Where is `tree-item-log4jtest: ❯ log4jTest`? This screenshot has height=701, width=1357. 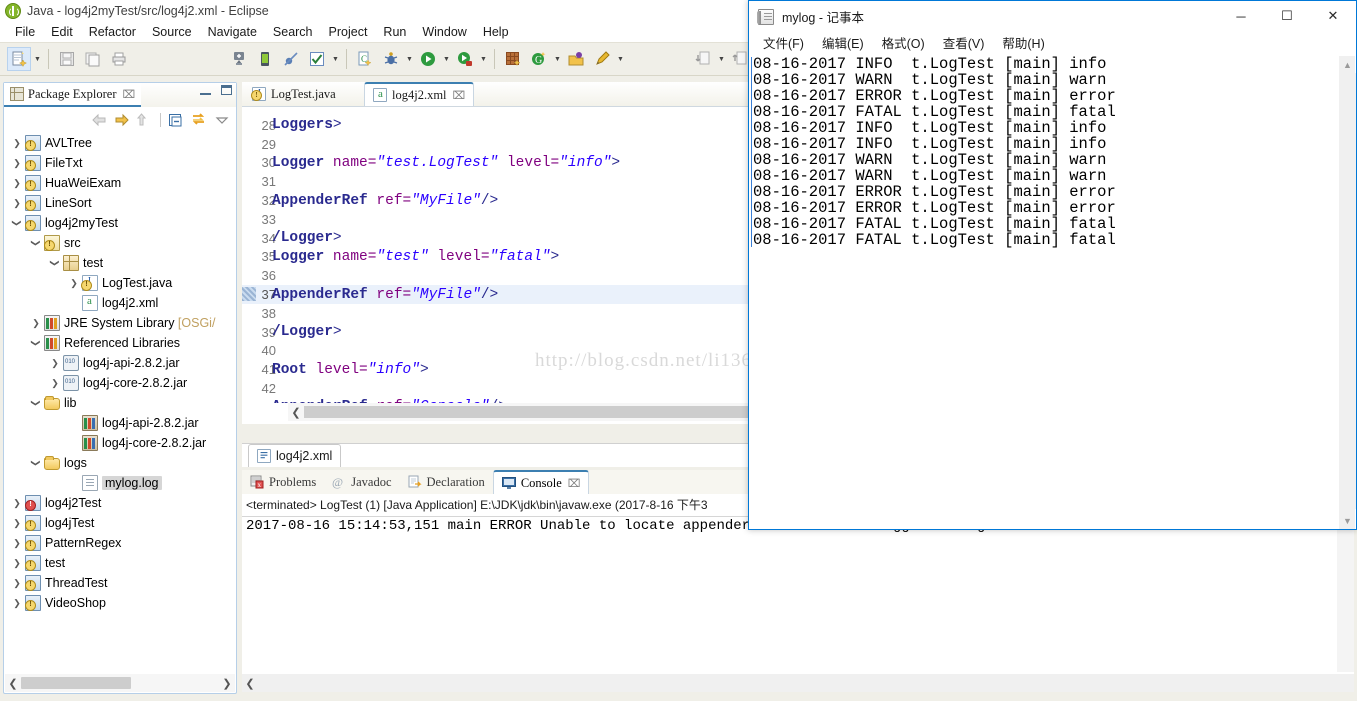 tree-item-log4jtest: ❯ log4jTest is located at coordinates (120, 523).